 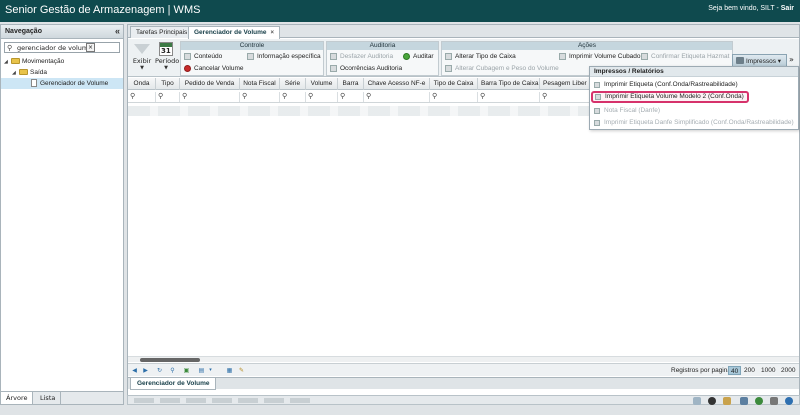 I want to click on tab-tarefas-principais: Tarefas Principais, so click(x=162, y=32).